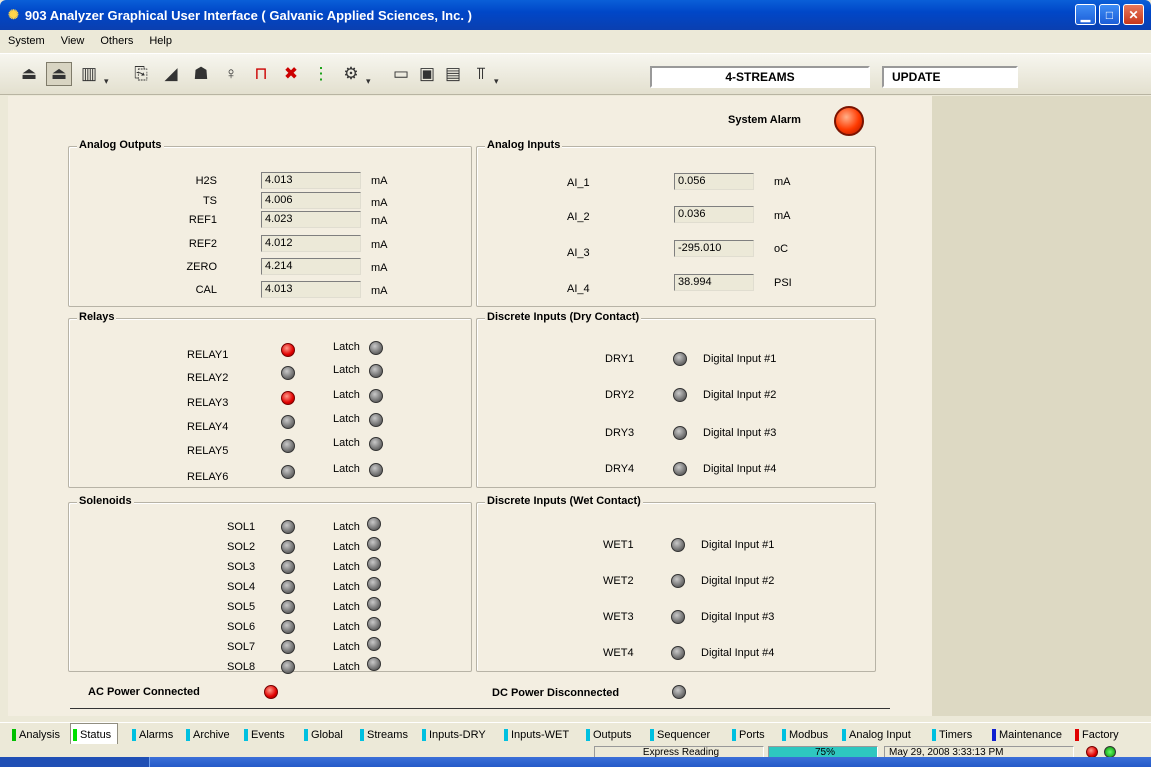 The height and width of the screenshot is (767, 1151). I want to click on lock-icon: ⊓, so click(261, 74).